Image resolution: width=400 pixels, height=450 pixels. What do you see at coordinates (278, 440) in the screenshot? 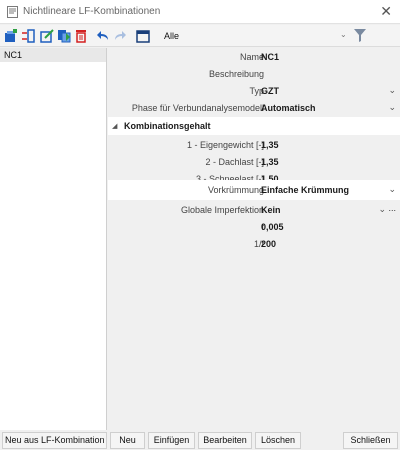
I see `delete-button: Löschen` at bounding box center [278, 440].